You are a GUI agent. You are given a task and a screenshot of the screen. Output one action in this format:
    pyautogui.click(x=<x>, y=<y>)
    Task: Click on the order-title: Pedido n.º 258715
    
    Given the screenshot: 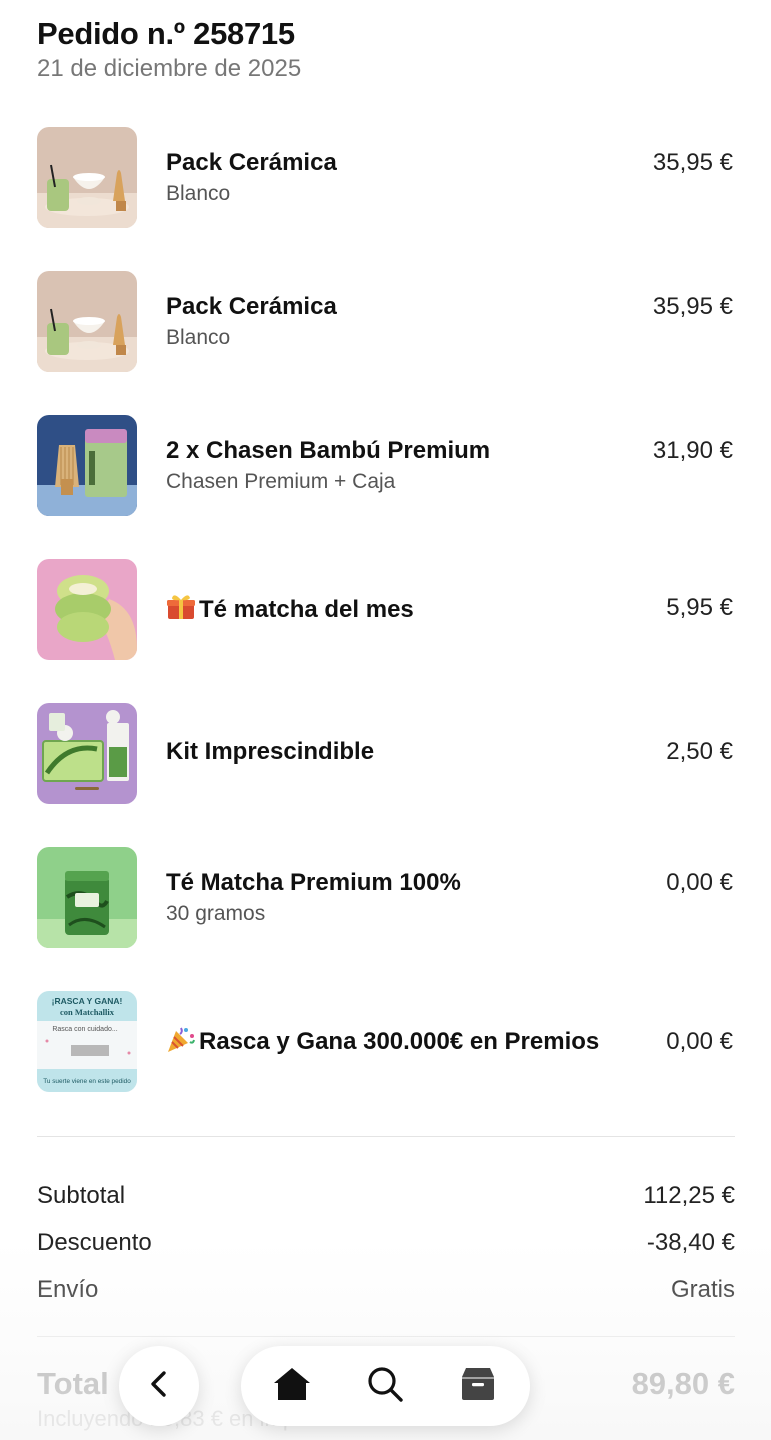 What is the action you would take?
    pyautogui.click(x=166, y=33)
    